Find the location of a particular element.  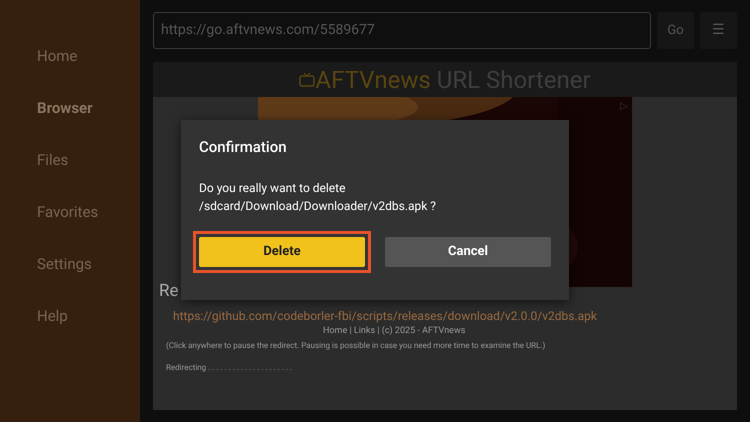

go-button: Go is located at coordinates (675, 30).